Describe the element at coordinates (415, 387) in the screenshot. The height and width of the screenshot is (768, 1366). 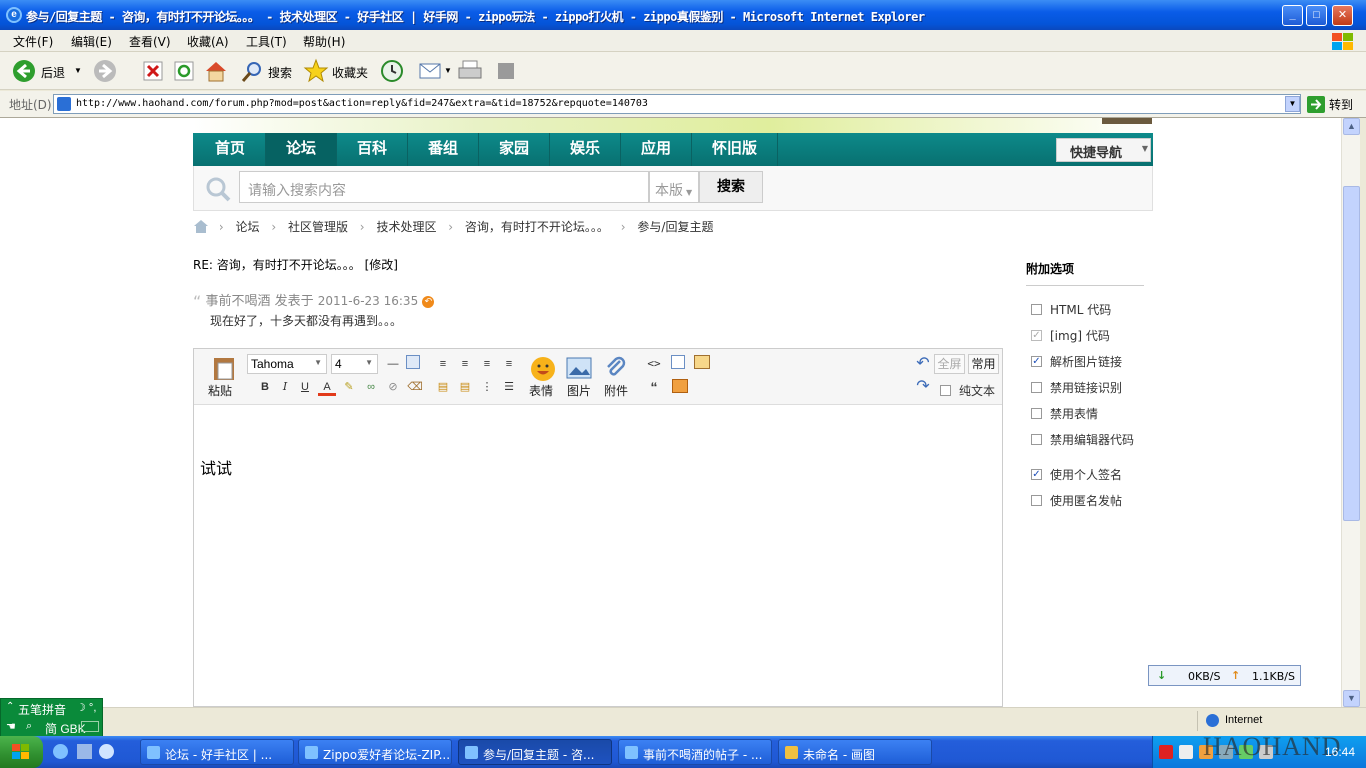
I see `clear-format-icon: ⌫` at that location.